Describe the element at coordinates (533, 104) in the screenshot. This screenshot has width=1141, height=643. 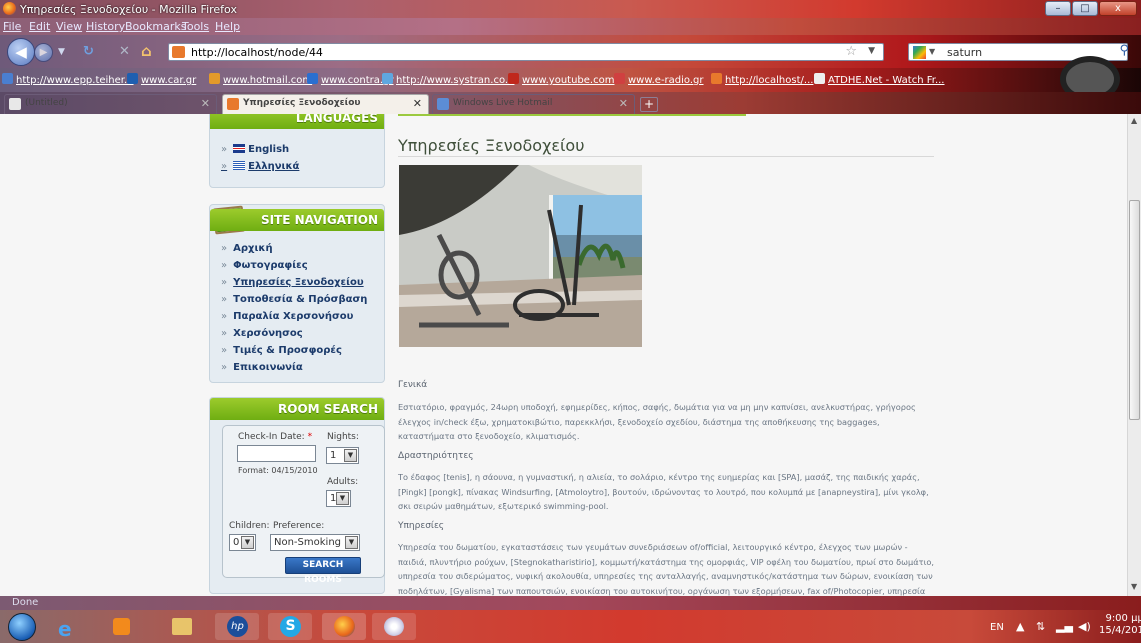
I see `tab-hotmail: Windows Live Hotmail ✕` at that location.